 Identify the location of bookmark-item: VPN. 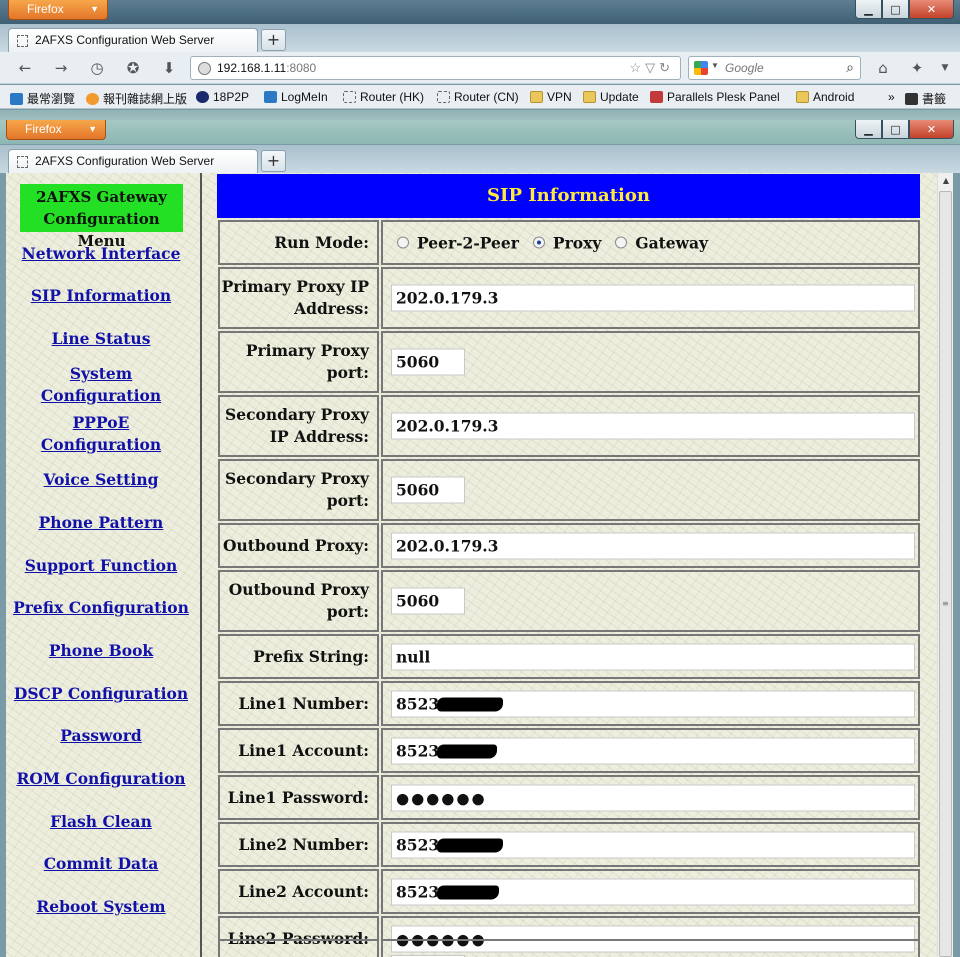
(551, 97).